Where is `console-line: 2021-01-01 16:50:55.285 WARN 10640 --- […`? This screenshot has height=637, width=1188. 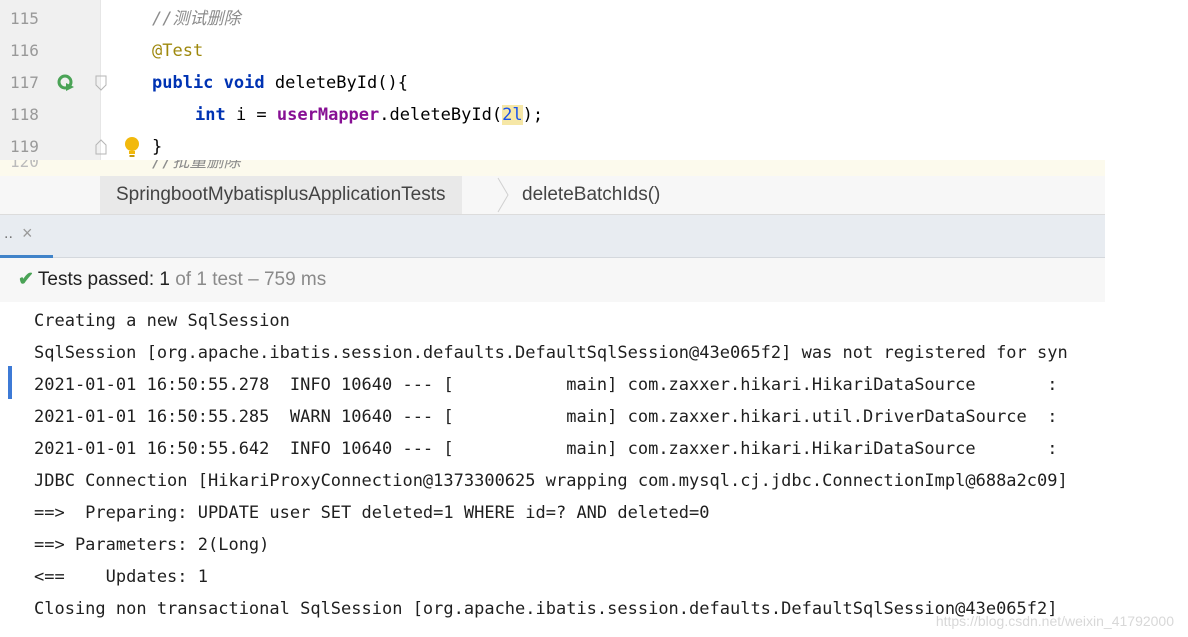
console-line: 2021-01-01 16:50:55.285 WARN 10640 --- [… is located at coordinates (546, 417).